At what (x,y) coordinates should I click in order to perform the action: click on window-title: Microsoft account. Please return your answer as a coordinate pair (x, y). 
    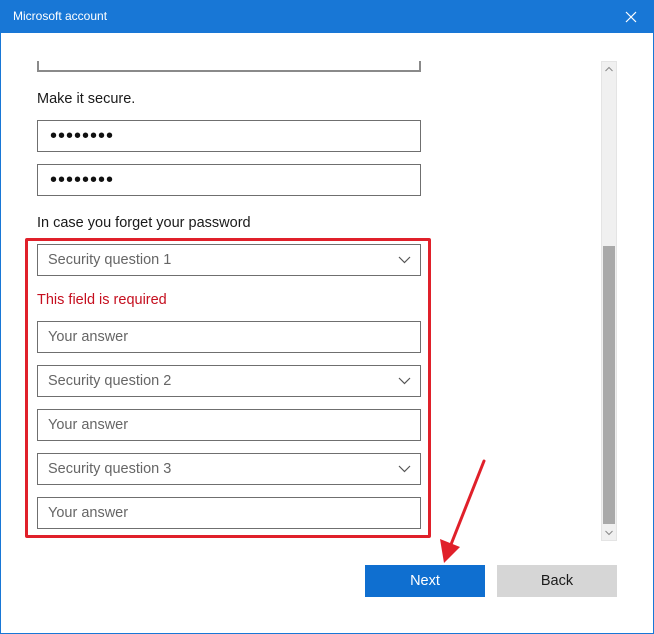
    Looking at the image, I should click on (60, 16).